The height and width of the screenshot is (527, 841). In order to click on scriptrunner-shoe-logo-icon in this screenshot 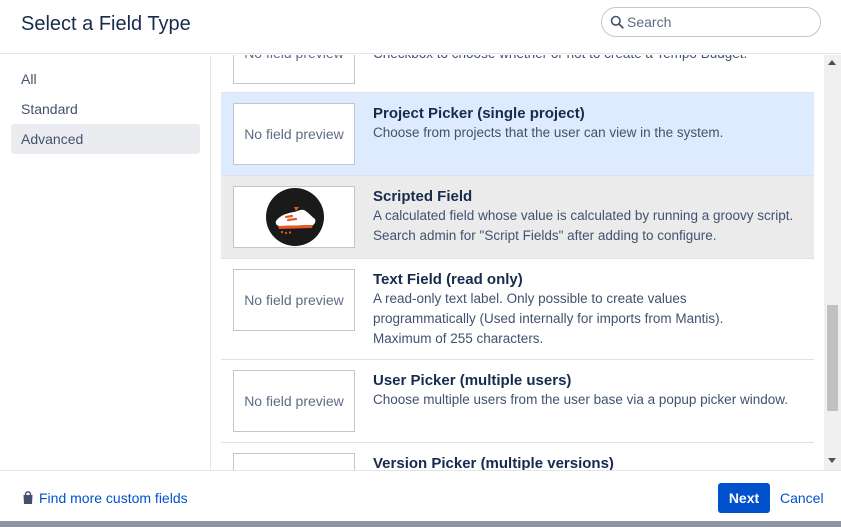, I will do `click(295, 217)`.